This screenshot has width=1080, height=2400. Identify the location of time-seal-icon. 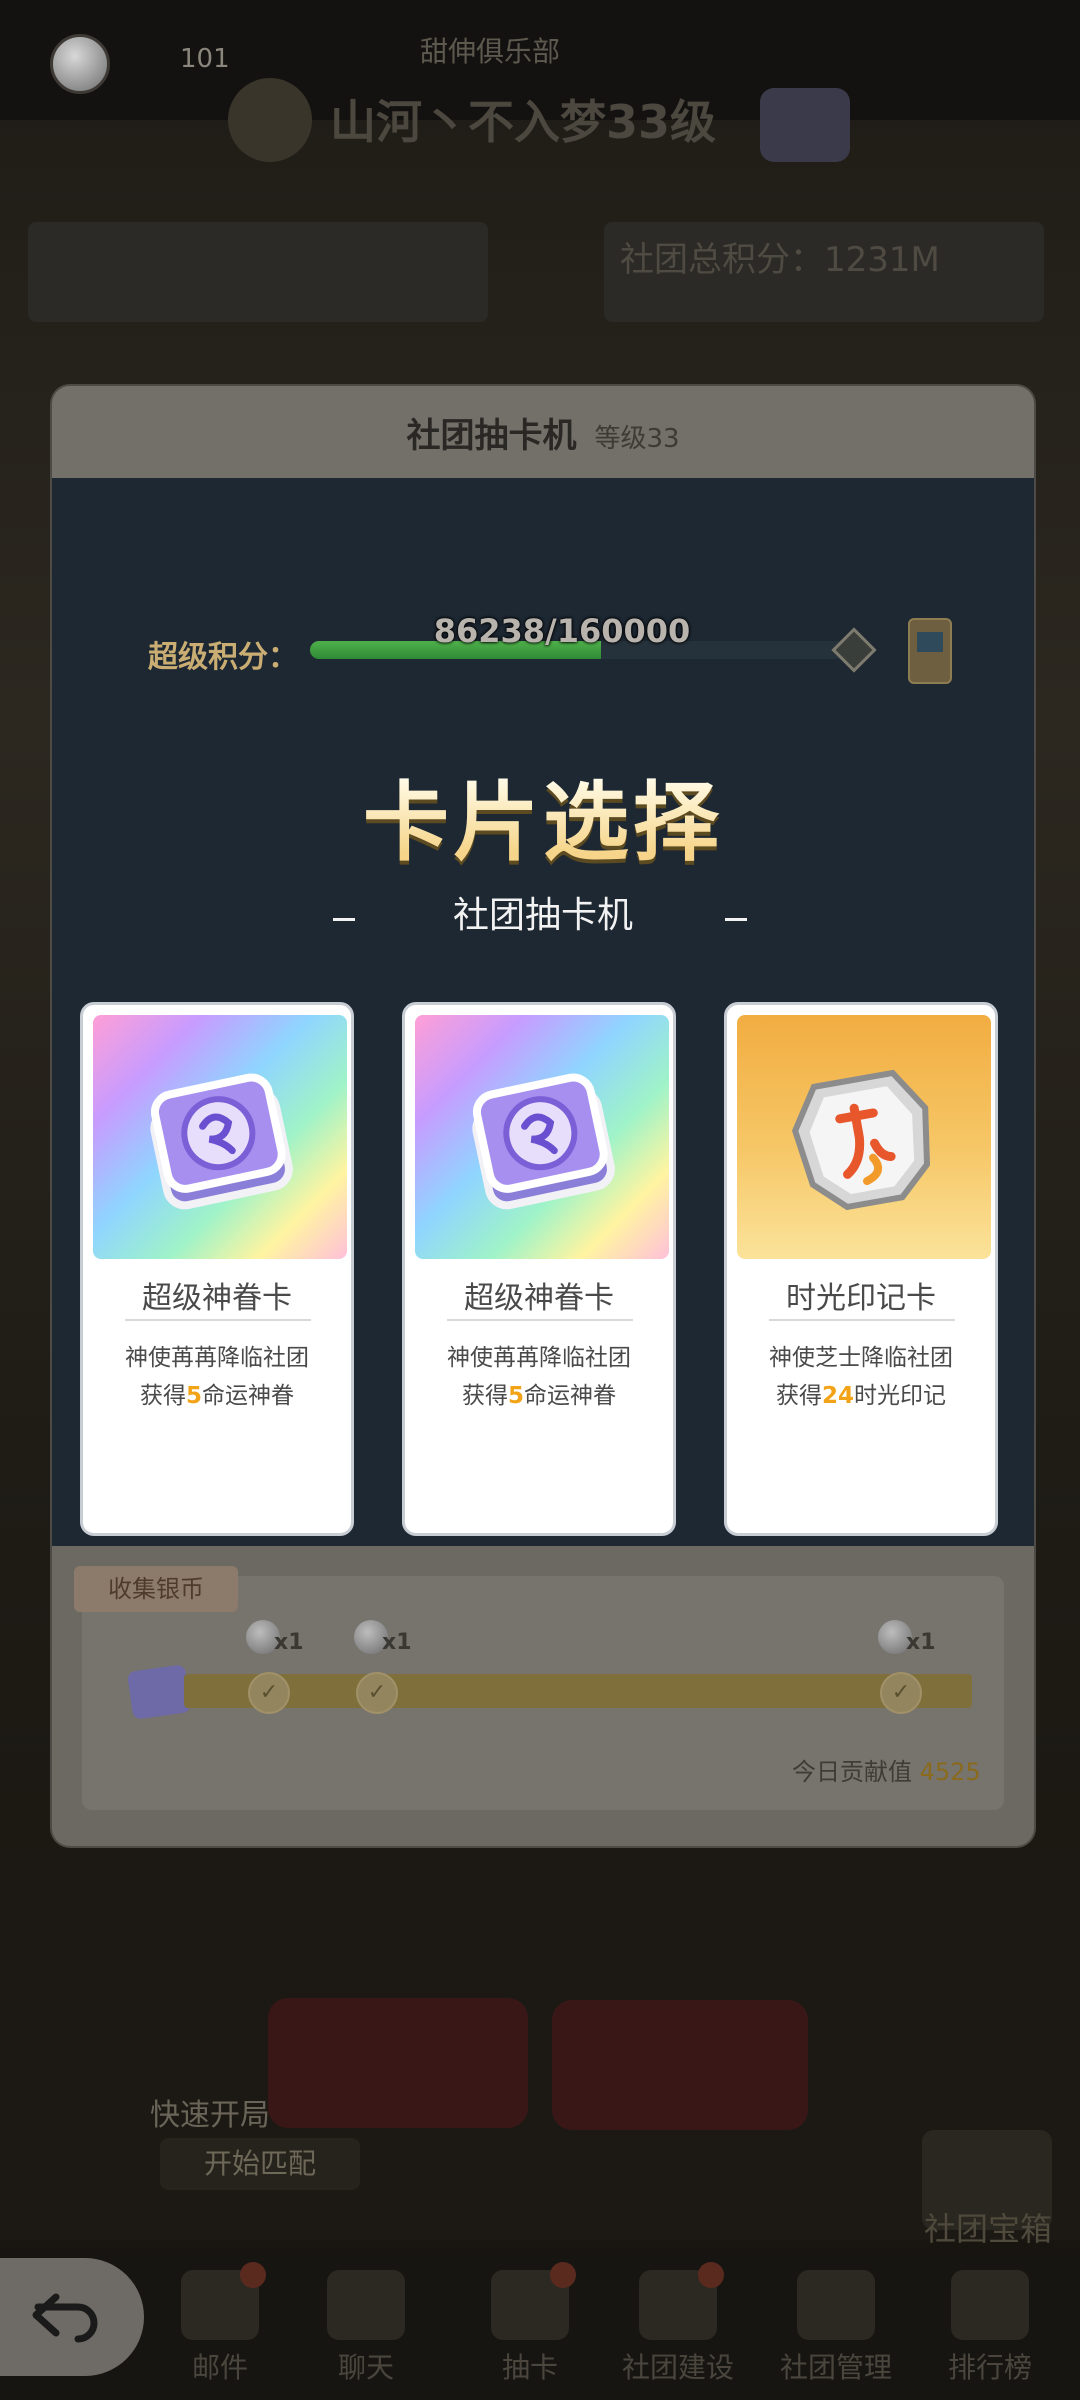
(861, 1140).